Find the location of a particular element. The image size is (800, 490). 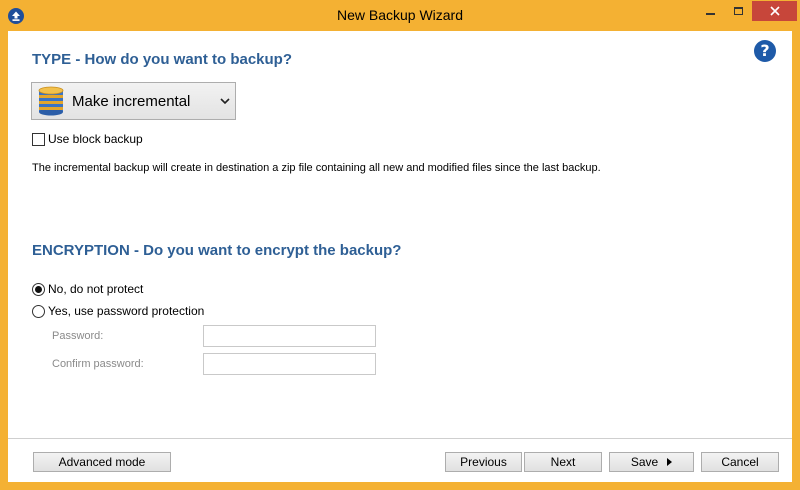

save-button: Save is located at coordinates (651, 462).